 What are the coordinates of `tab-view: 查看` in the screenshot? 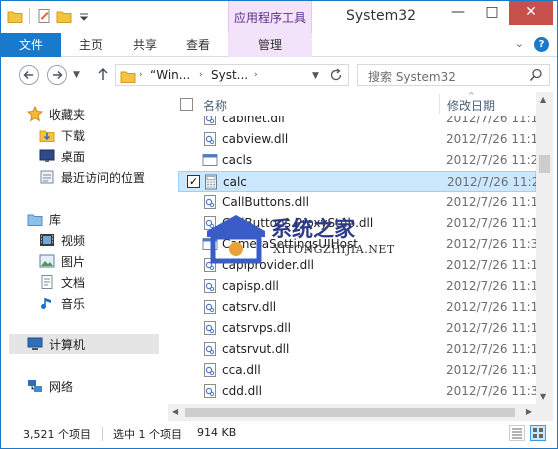 It's located at (198, 45).